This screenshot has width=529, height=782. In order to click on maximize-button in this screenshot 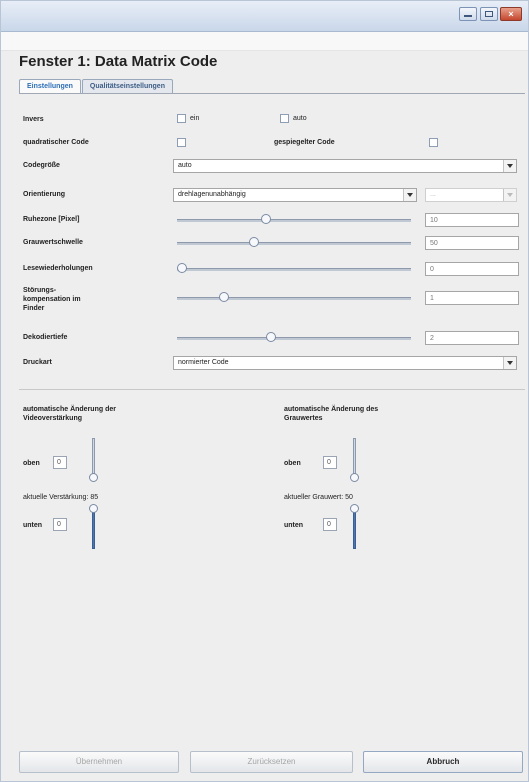, I will do `click(489, 14)`.